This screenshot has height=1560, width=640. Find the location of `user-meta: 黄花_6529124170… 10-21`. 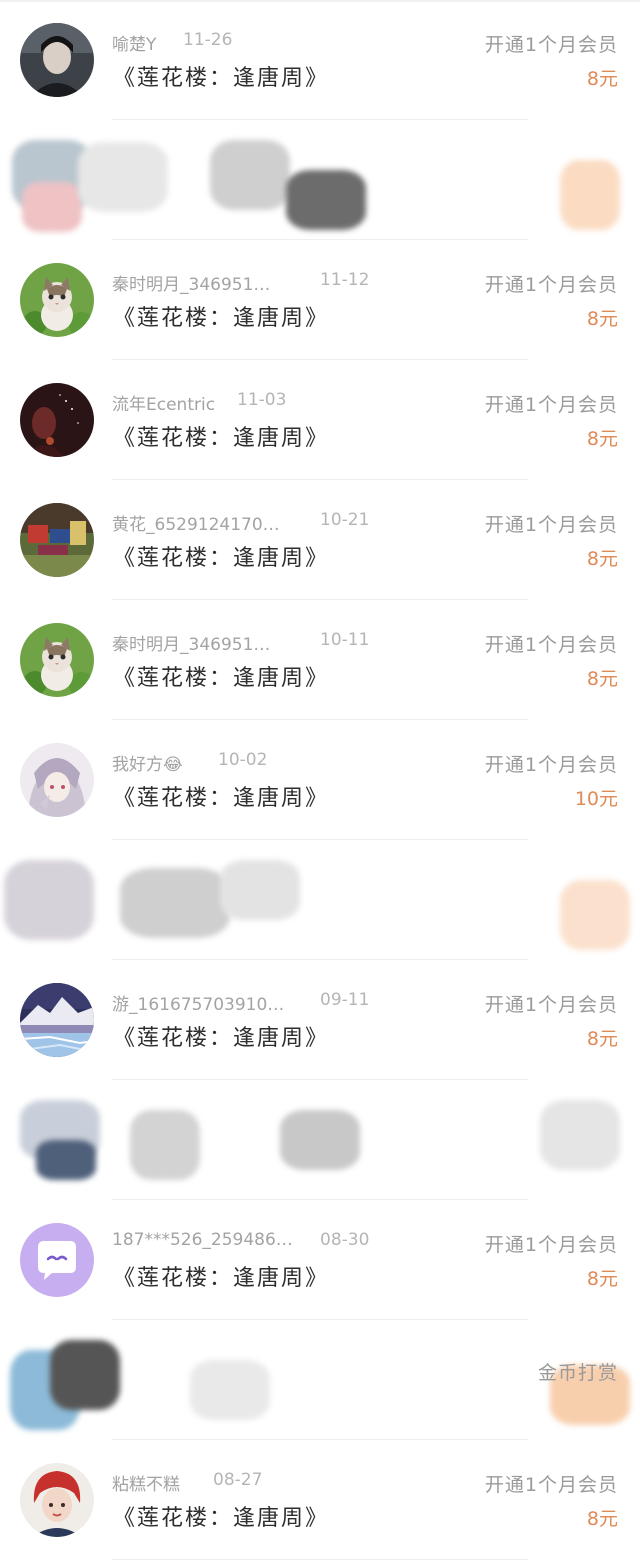

user-meta: 黄花_6529124170… 10-21 is located at coordinates (240, 522).